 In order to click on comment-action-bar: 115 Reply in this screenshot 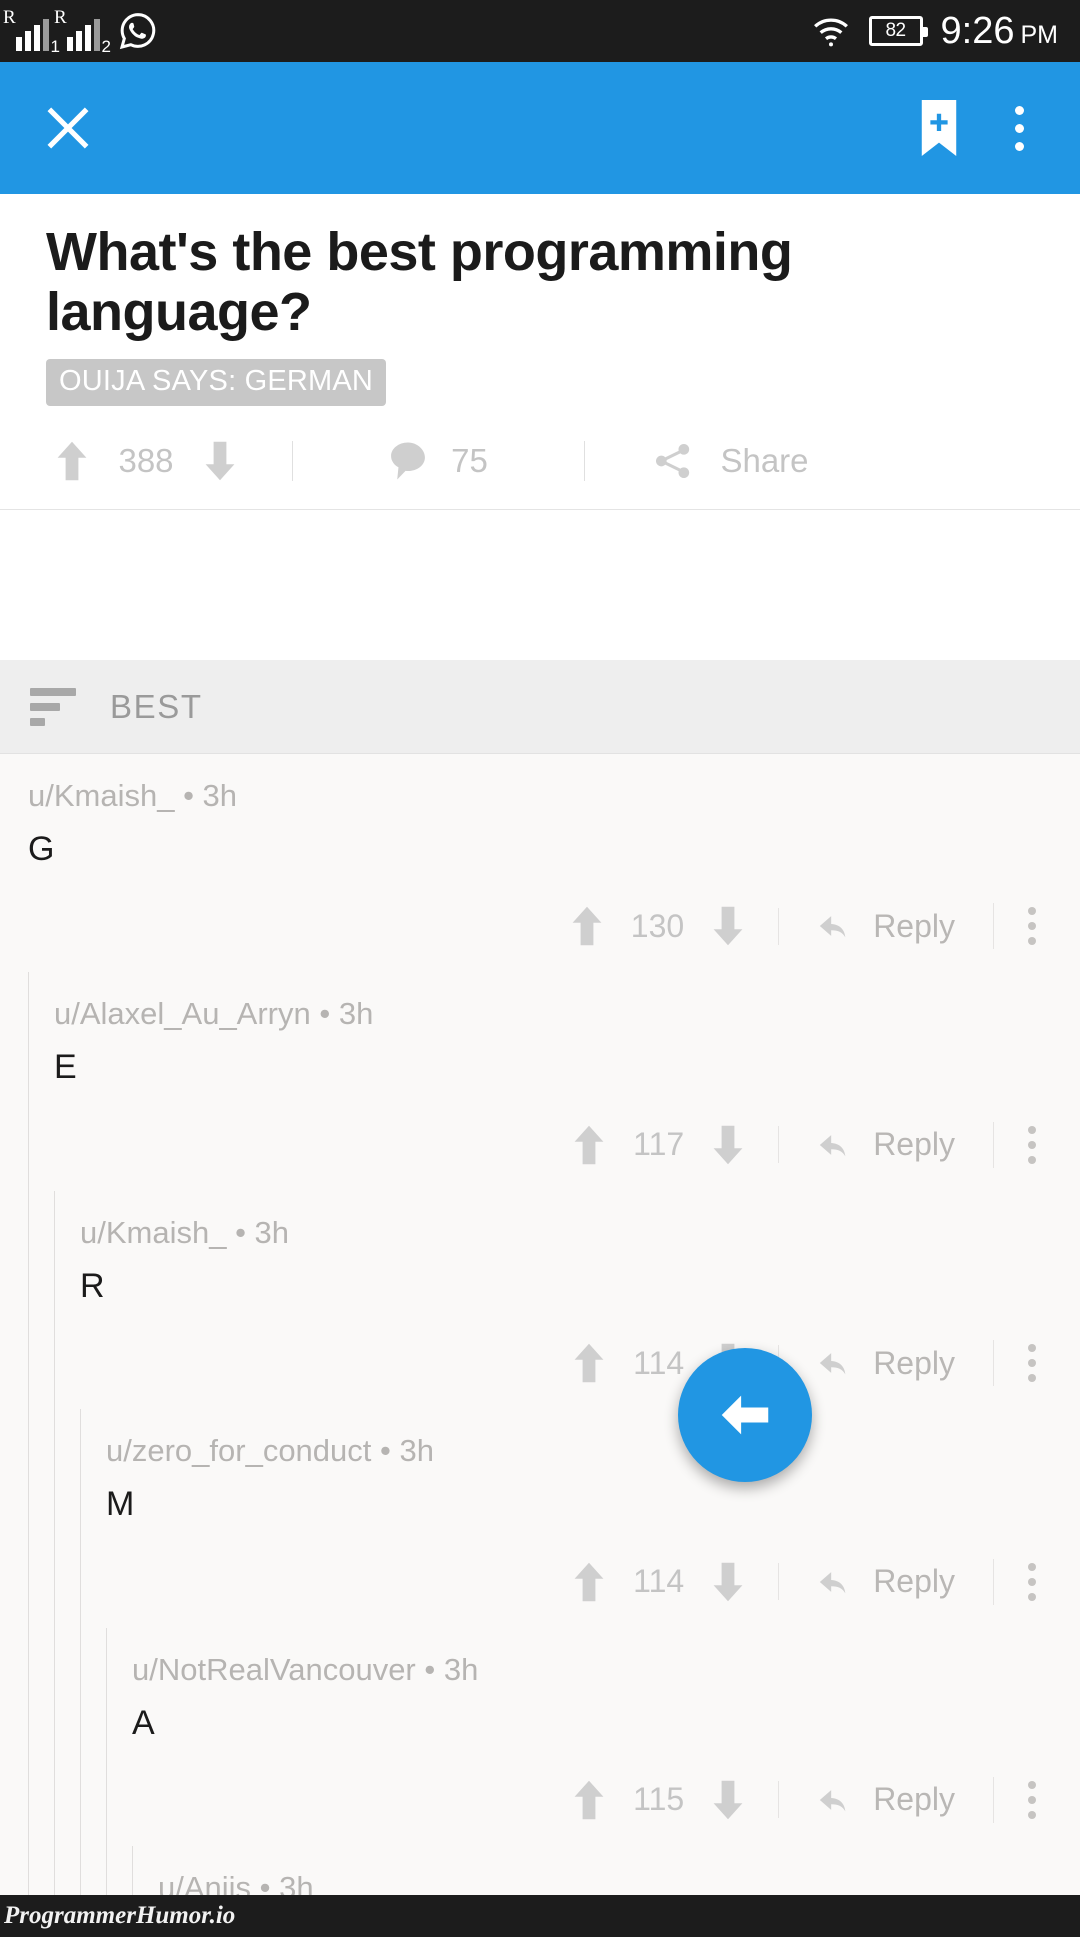, I will do `click(606, 1800)`.